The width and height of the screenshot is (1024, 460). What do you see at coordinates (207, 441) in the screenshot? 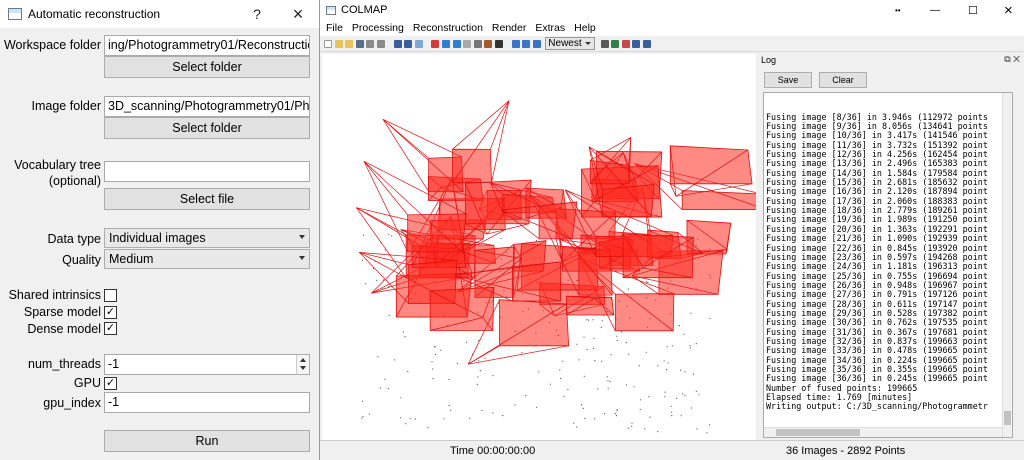
I see `run-button: Run` at bounding box center [207, 441].